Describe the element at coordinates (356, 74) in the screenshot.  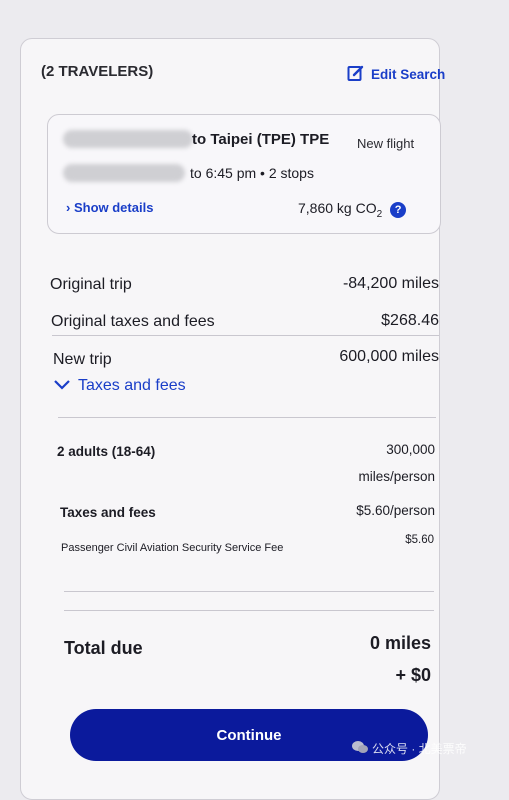
I see `edit-icon` at that location.